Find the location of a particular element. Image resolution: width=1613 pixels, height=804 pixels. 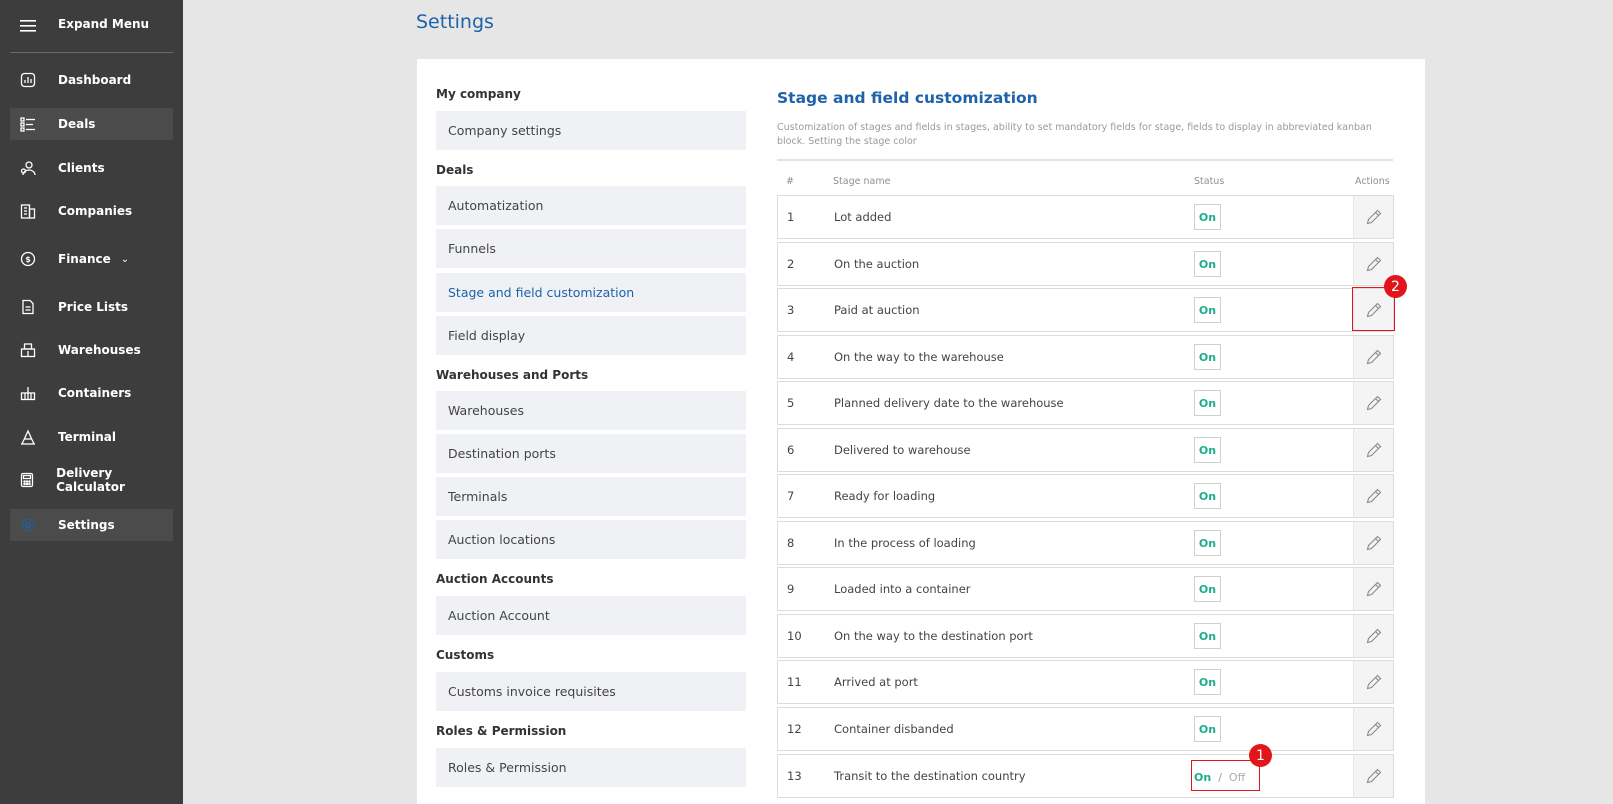

sidebar-item-terminal: Terminal is located at coordinates (91, 437).